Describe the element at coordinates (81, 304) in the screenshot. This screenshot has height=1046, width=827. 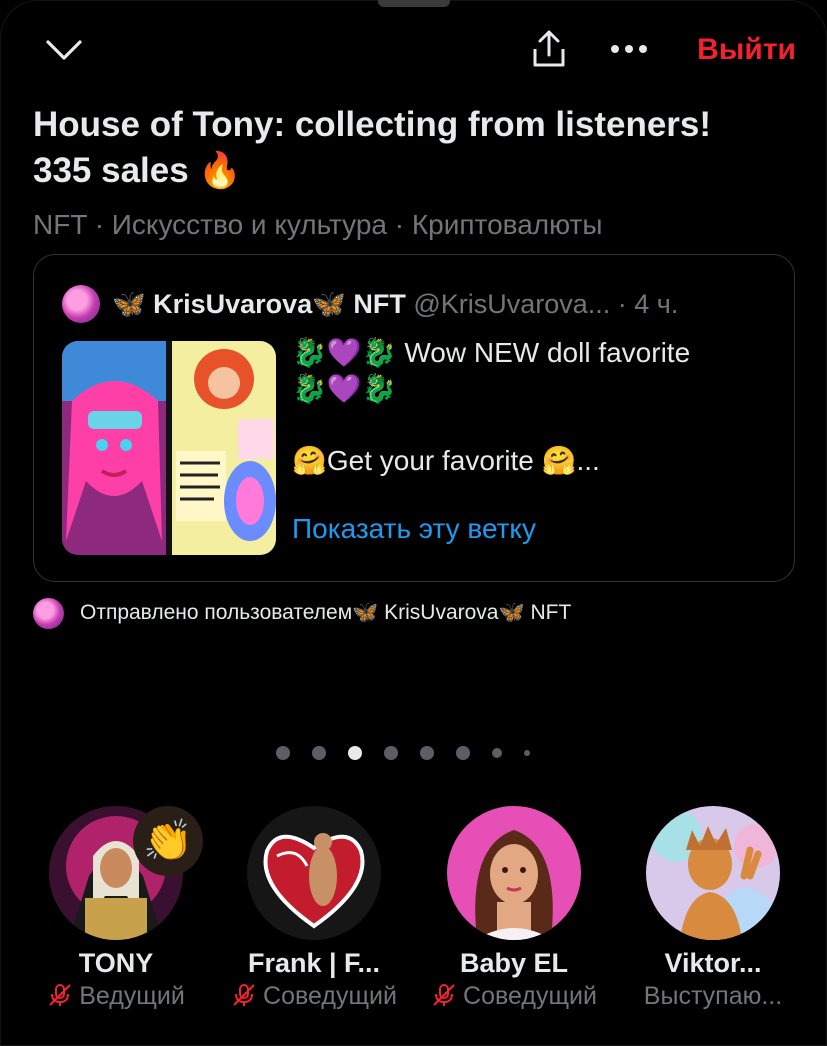
I see `tweet-author-avatar` at that location.